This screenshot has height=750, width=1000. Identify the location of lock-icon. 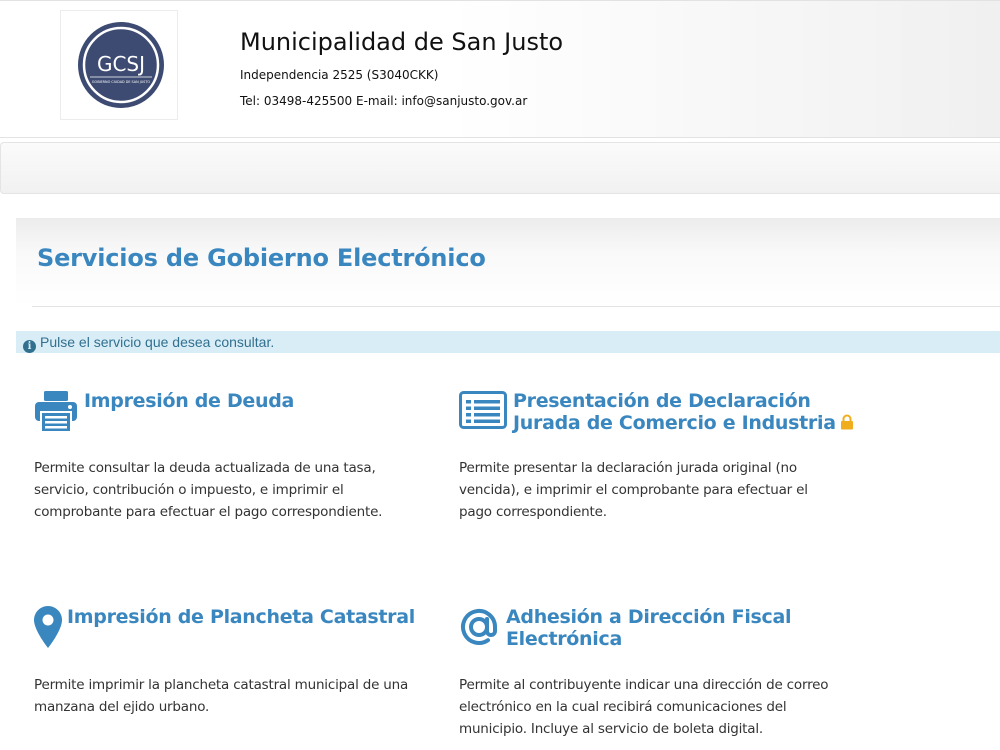
(846, 422).